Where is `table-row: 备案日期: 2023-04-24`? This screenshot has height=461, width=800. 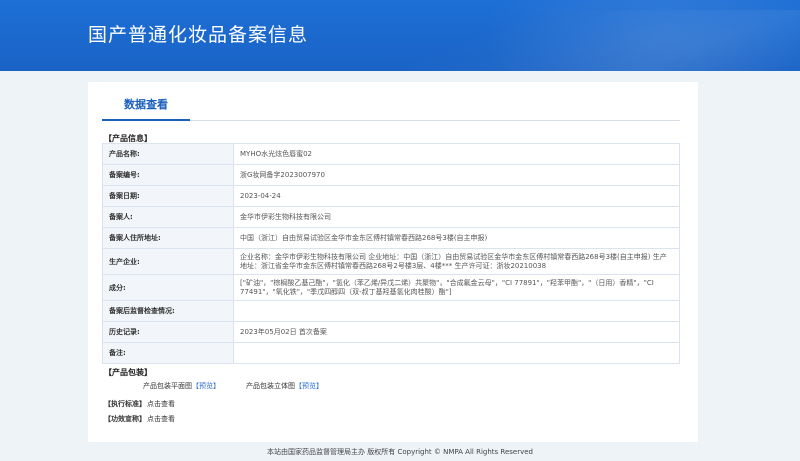
table-row: 备案日期: 2023-04-24 is located at coordinates (391, 196).